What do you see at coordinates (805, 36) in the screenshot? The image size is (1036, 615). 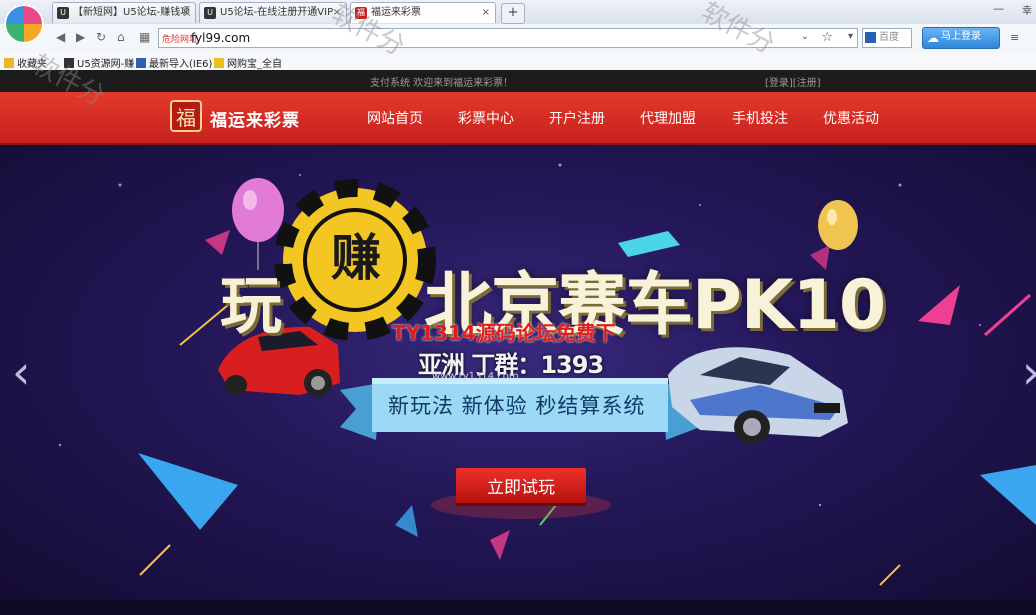 I see `url-dropdown-icon: ⌄` at bounding box center [805, 36].